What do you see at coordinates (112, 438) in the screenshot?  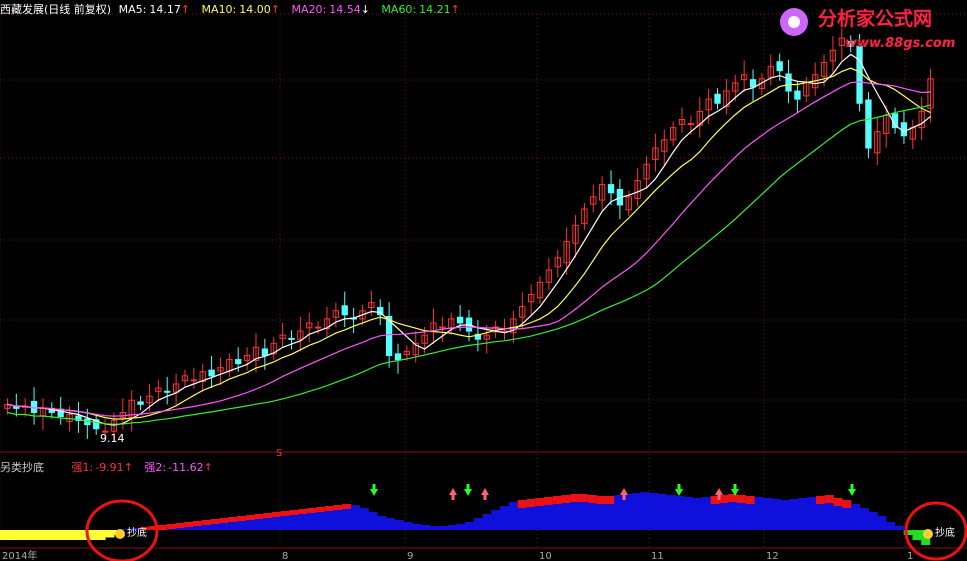 I see `low-price-label: 9.14` at bounding box center [112, 438].